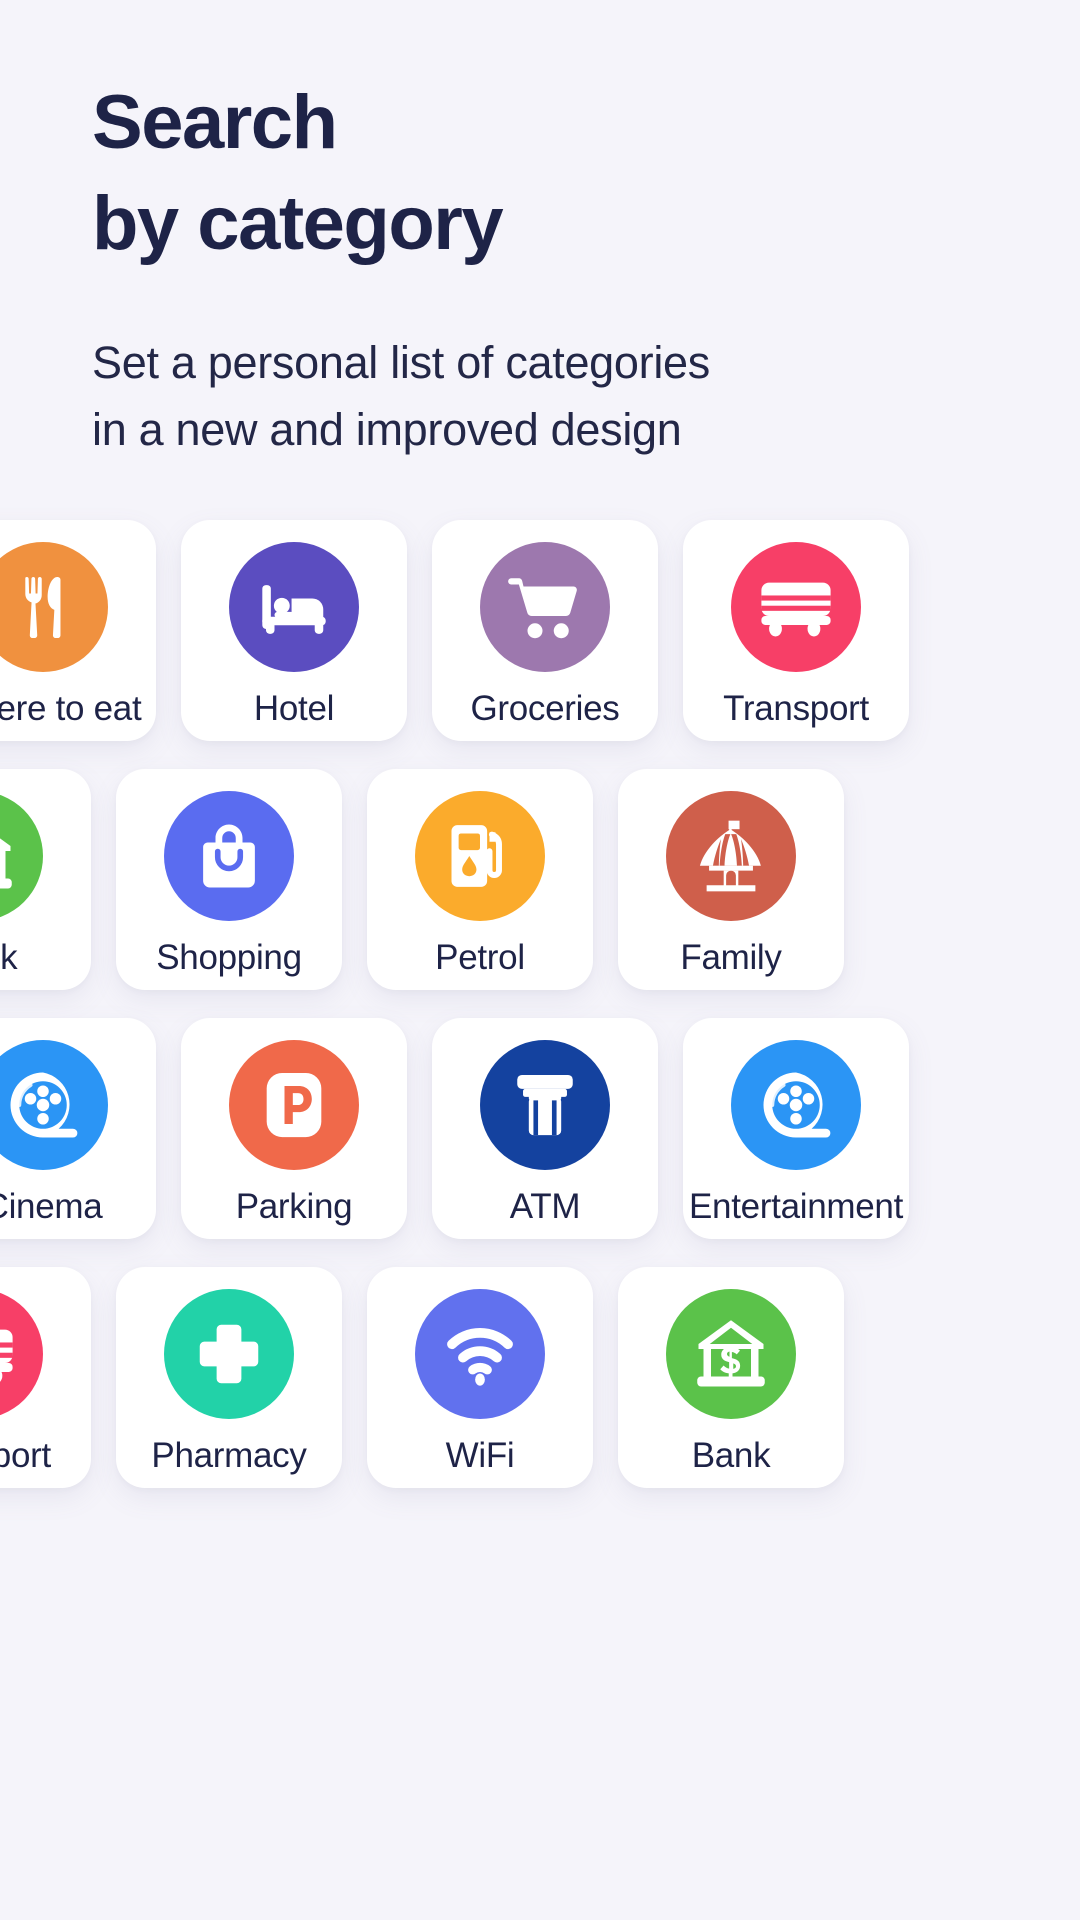 Image resolution: width=1080 pixels, height=1920 pixels. I want to click on category-label: Hotel, so click(294, 708).